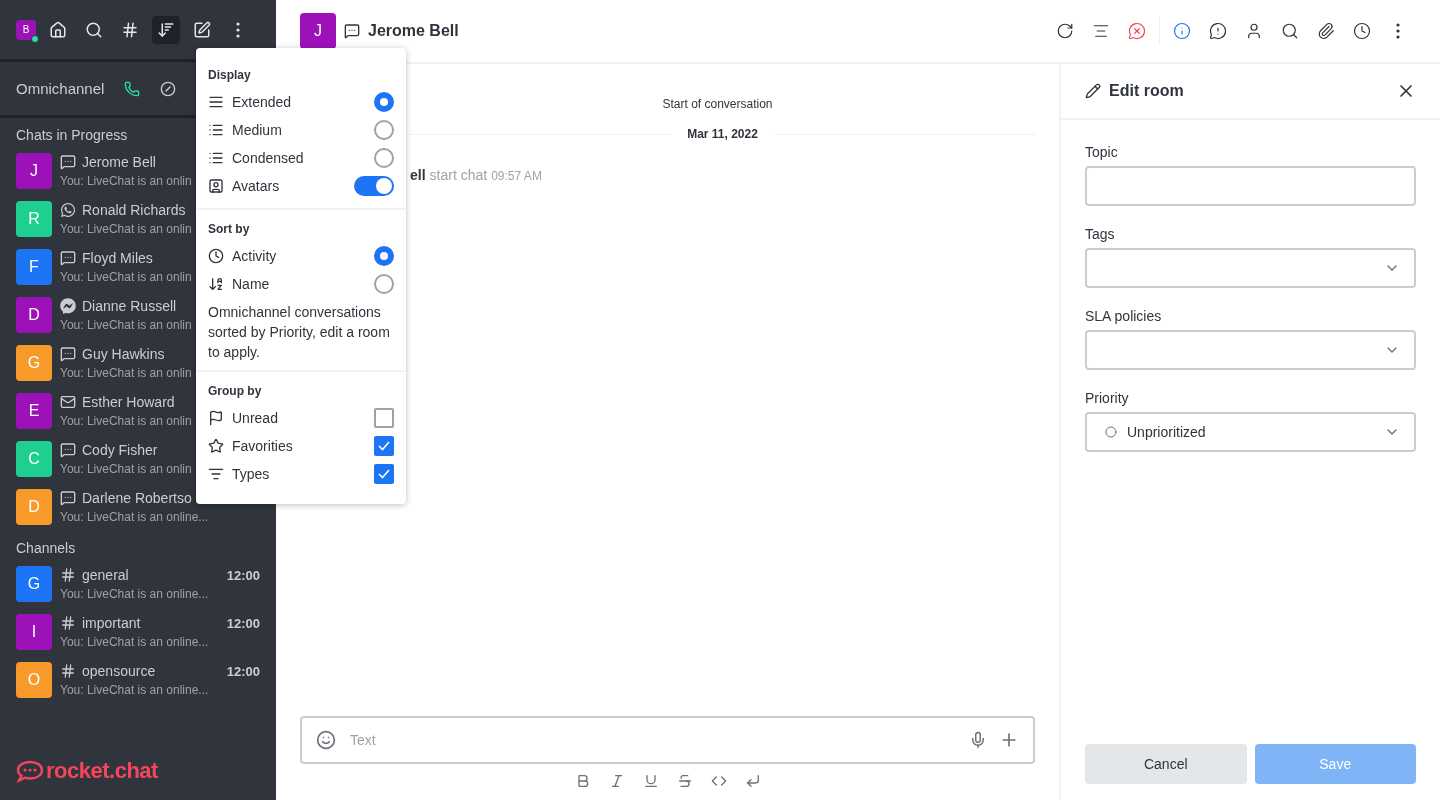 This screenshot has height=800, width=1440. I want to click on status-dot, so click(35, 38).